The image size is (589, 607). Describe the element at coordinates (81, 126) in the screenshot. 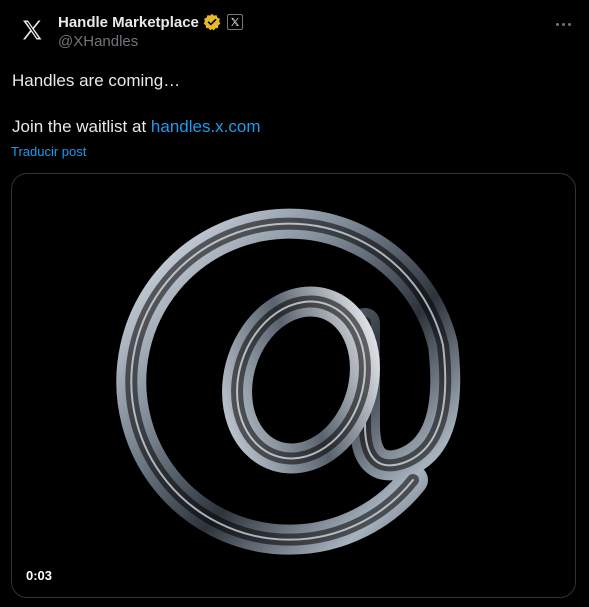

I see `post-text-prefix: Join the waitlist at` at that location.